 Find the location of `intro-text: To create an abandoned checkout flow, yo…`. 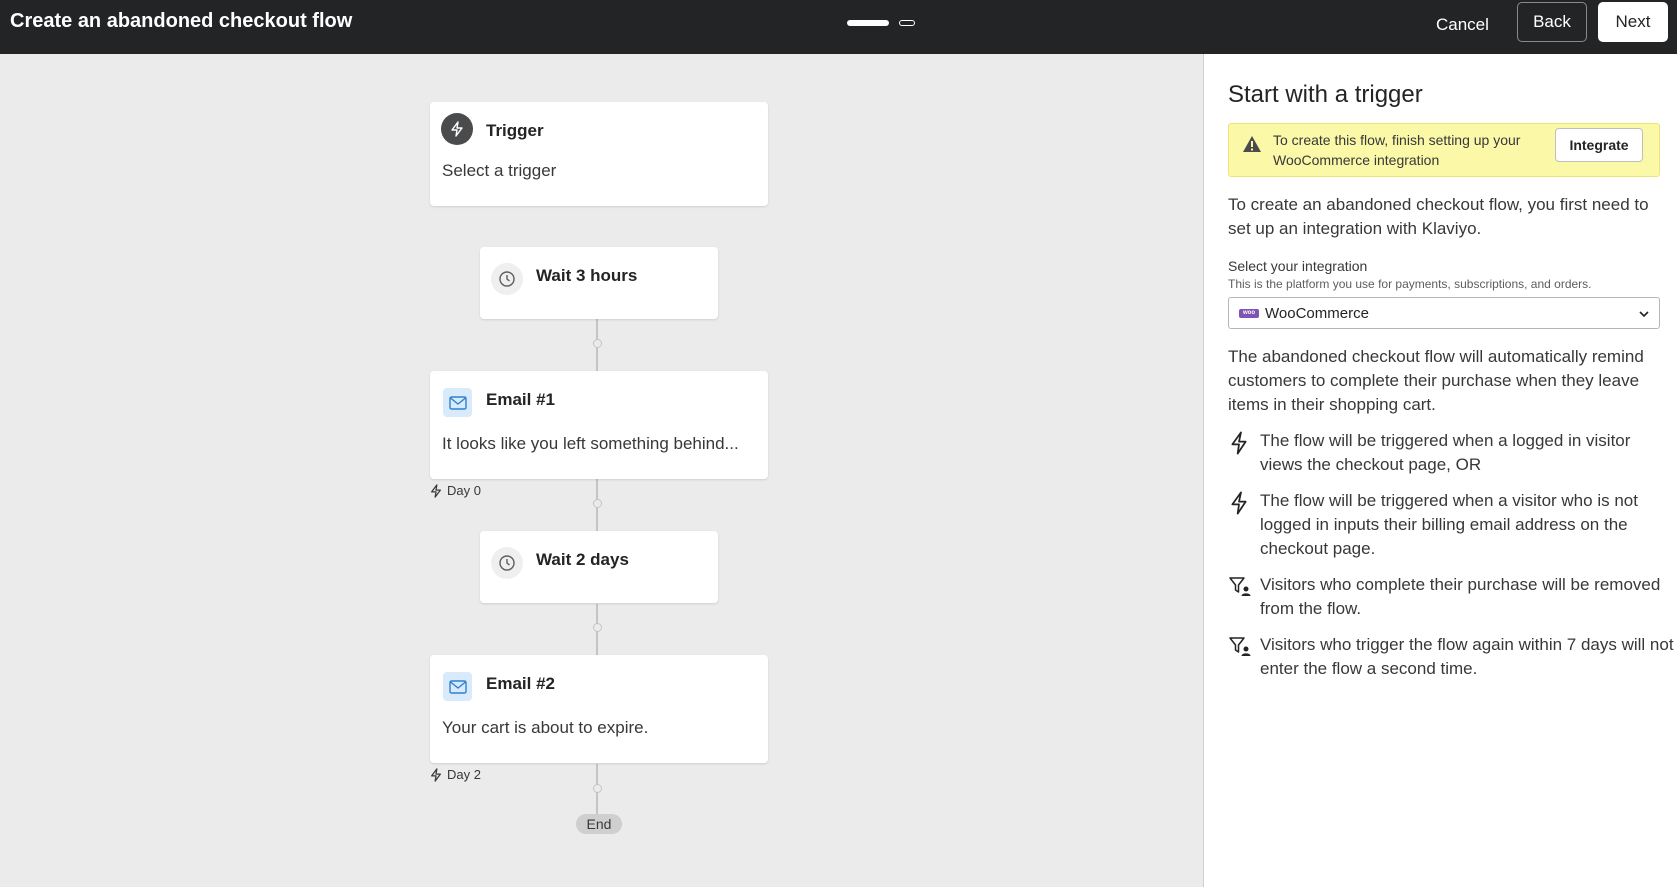

intro-text: To create an abandoned checkout flow, yo… is located at coordinates (1438, 216).